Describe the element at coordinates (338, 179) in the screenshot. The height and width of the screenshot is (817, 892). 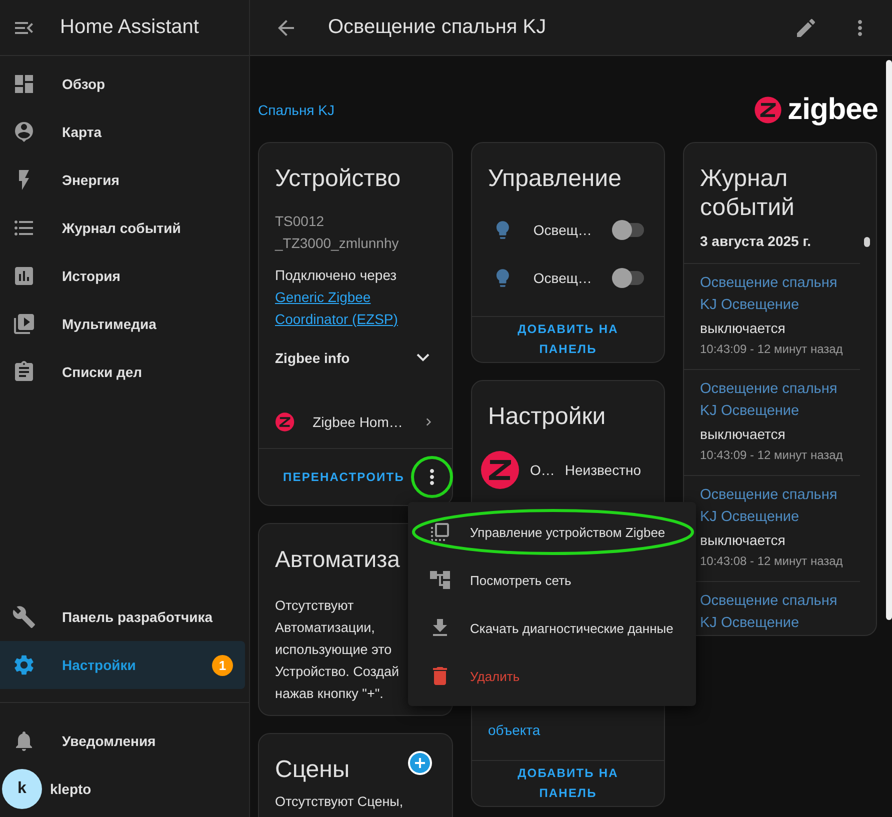
I see `card-title: Устройство` at that location.